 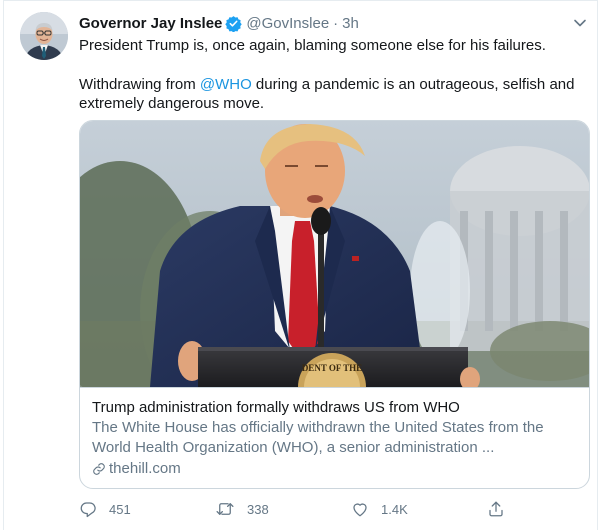 I want to click on like-icon, so click(x=360, y=510).